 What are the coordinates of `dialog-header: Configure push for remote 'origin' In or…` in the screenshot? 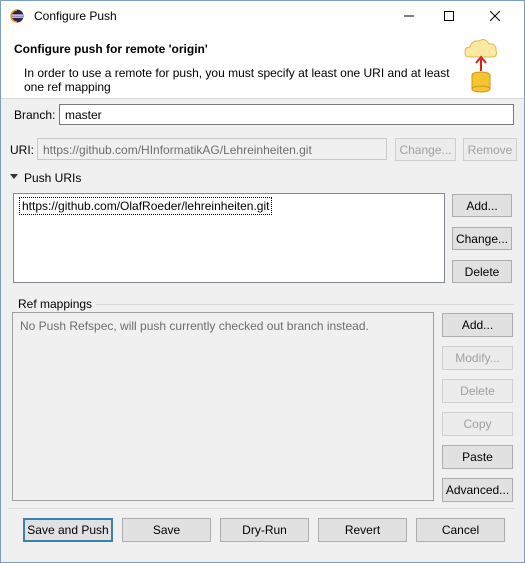 It's located at (262, 65).